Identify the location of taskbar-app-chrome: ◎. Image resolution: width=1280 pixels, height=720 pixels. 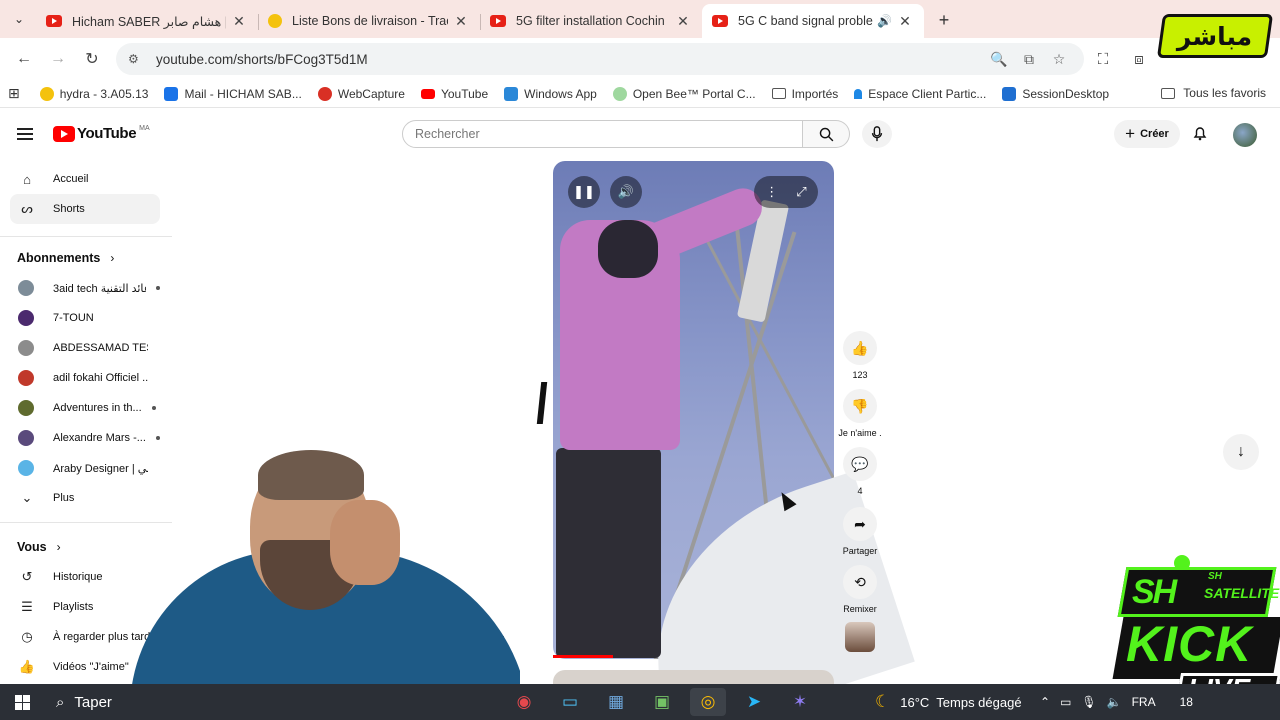
(708, 702).